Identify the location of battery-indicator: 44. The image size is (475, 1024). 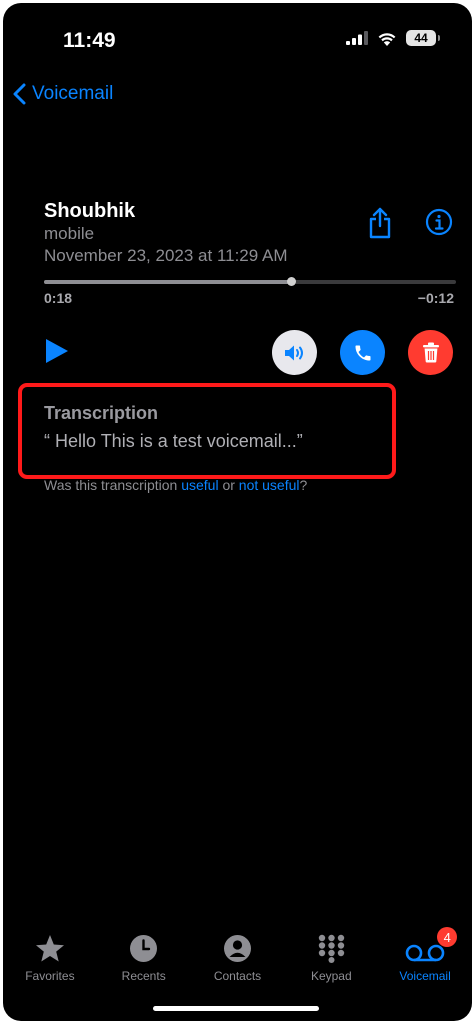
(423, 38).